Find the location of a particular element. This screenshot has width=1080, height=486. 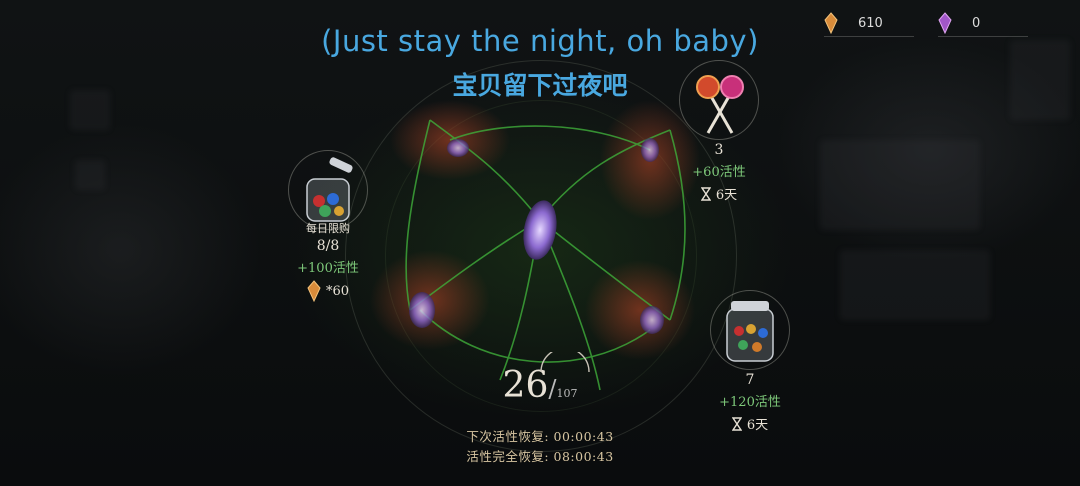

price-value: *60 is located at coordinates (337, 291).